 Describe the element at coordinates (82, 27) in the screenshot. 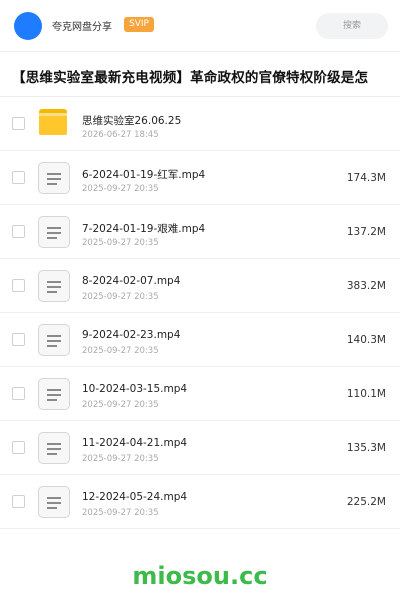

I see `username: 夸克网盘分享` at that location.